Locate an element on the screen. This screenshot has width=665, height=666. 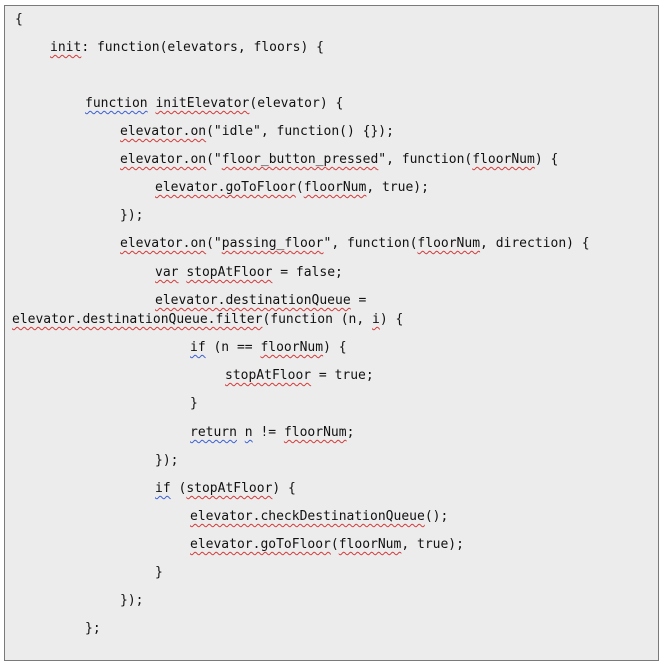
code-token: }; is located at coordinates (93, 628).